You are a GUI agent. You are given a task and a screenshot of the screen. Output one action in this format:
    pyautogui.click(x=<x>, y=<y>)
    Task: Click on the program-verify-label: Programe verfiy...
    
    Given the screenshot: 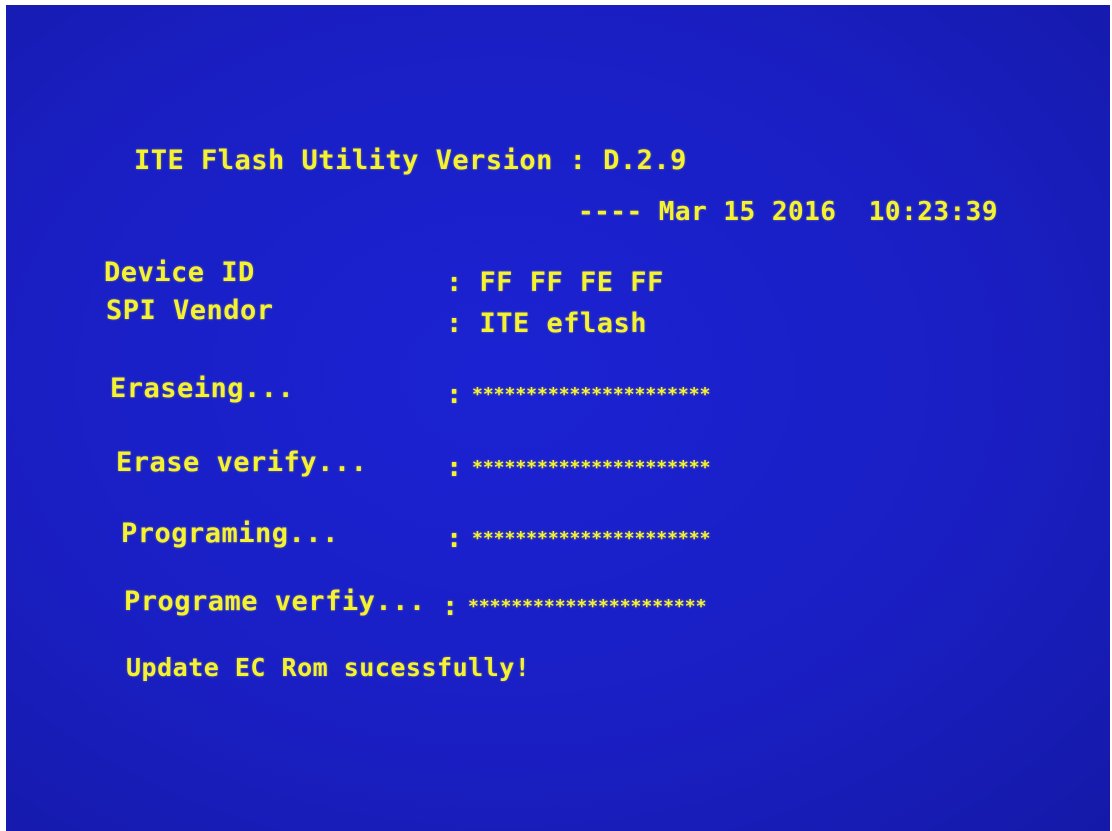 What is the action you would take?
    pyautogui.click(x=275, y=601)
    